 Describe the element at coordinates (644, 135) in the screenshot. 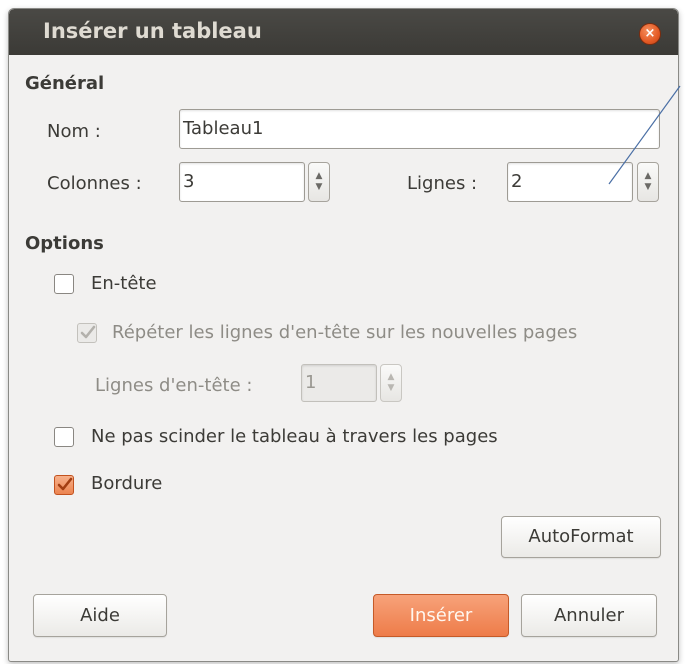

I see `annotation-line` at that location.